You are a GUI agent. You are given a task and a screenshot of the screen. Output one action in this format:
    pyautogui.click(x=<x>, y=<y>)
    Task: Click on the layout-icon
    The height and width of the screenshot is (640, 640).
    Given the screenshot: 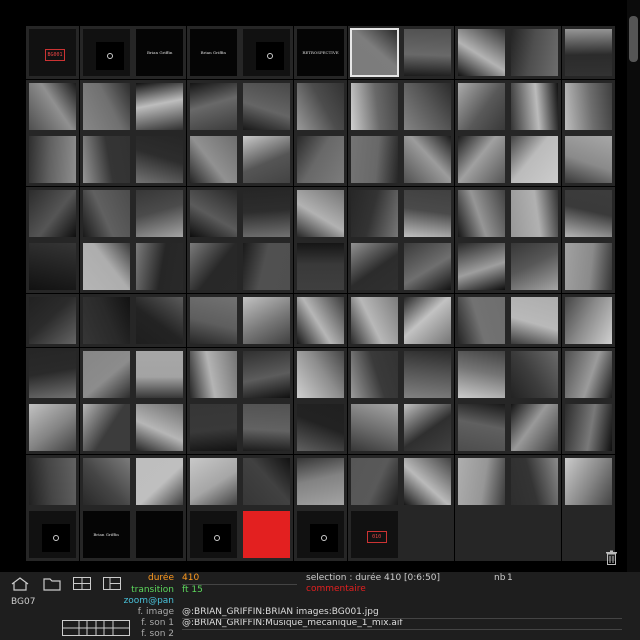 What is the action you would take?
    pyautogui.click(x=82, y=583)
    